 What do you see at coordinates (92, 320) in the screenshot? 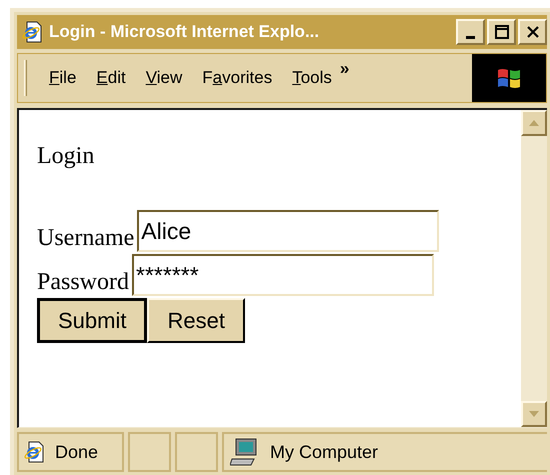
I see `form-button: Submit` at bounding box center [92, 320].